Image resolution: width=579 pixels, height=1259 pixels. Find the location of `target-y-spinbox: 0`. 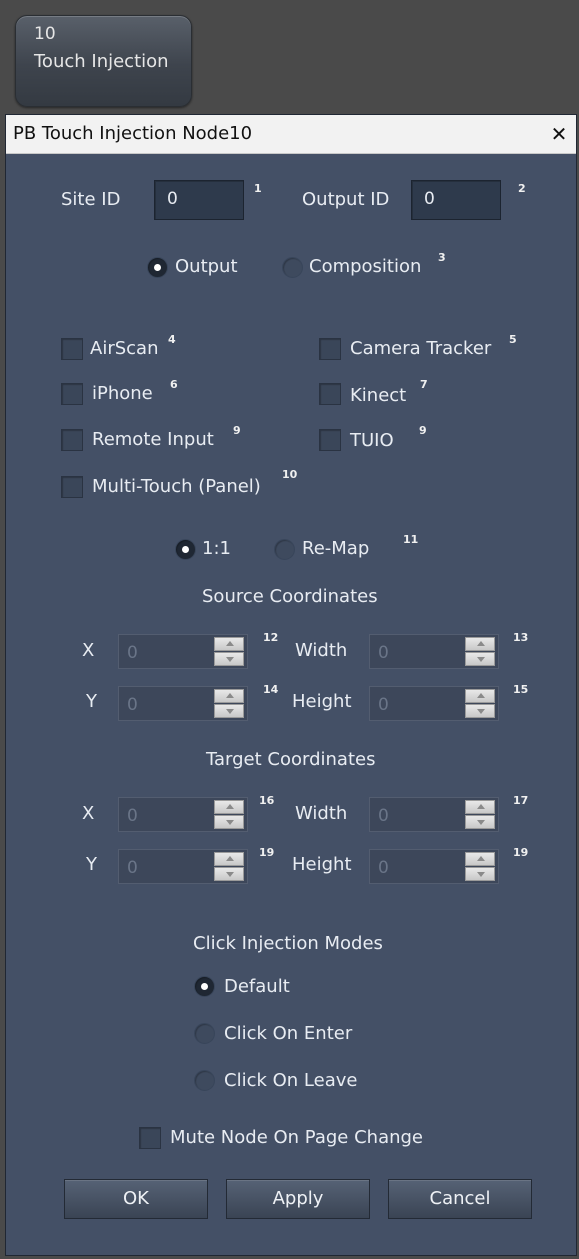

target-y-spinbox: 0 is located at coordinates (183, 866).